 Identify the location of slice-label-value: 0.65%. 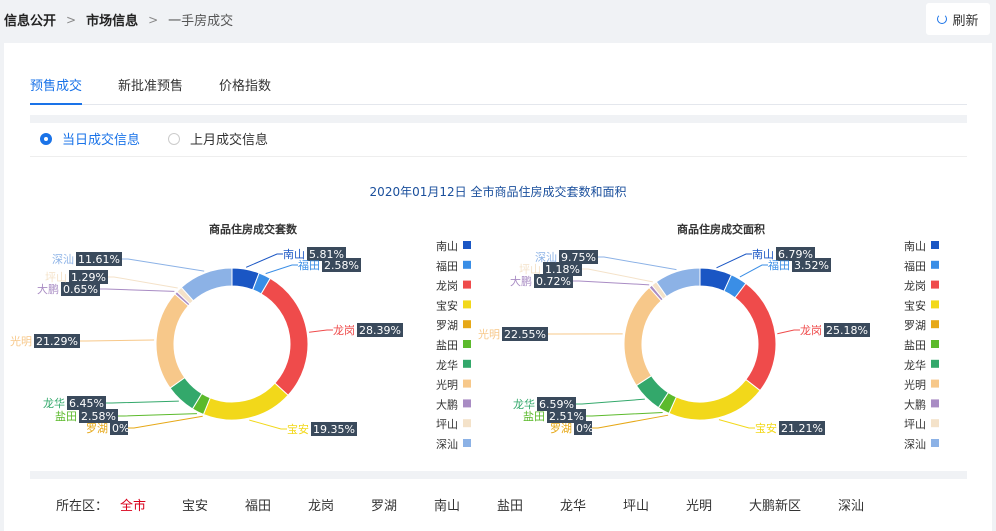
(80, 289).